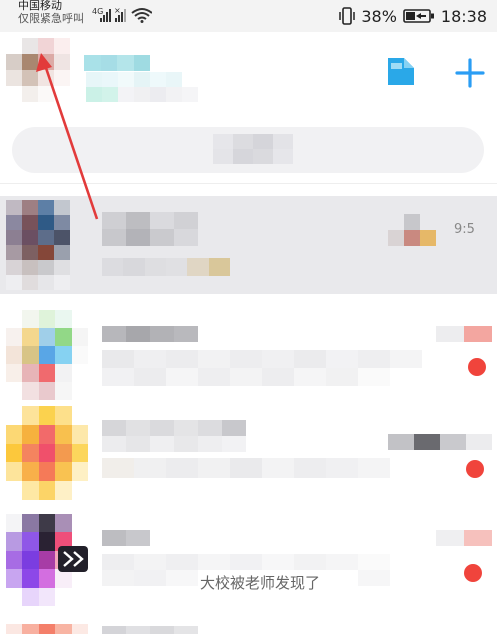 Image resolution: width=497 pixels, height=634 pixels. What do you see at coordinates (51, 18) in the screenshot?
I see `carrier-emergency: 仅限紧急呼叫` at bounding box center [51, 18].